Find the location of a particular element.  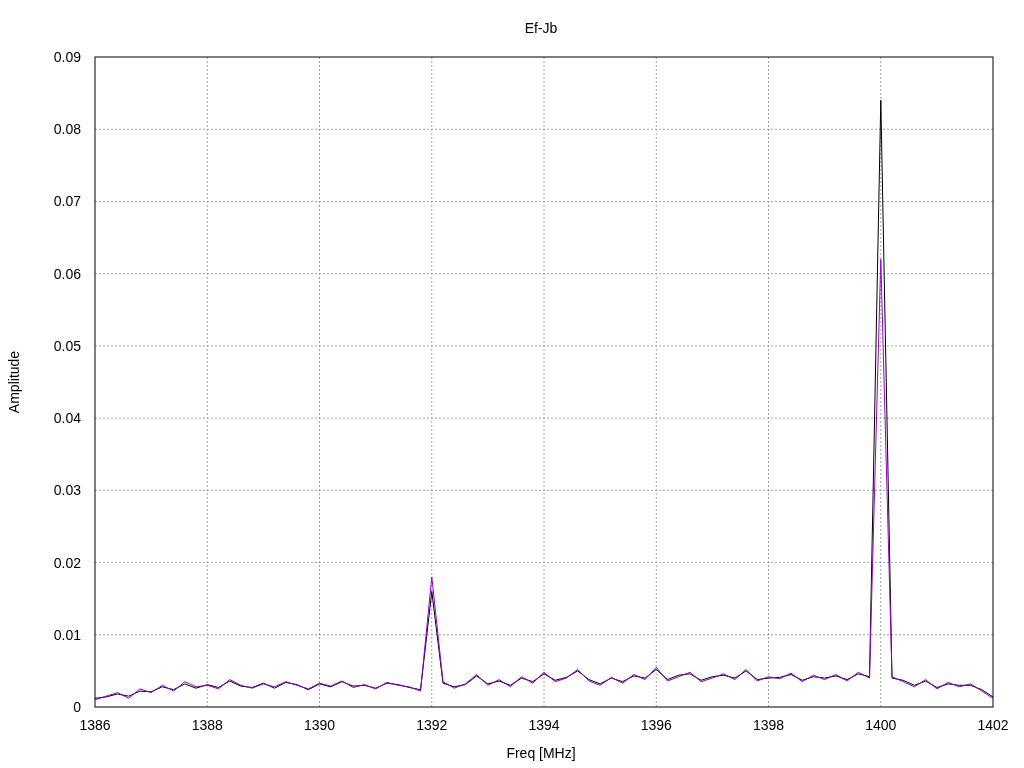

x-tick-label: 1386 is located at coordinates (95, 725).